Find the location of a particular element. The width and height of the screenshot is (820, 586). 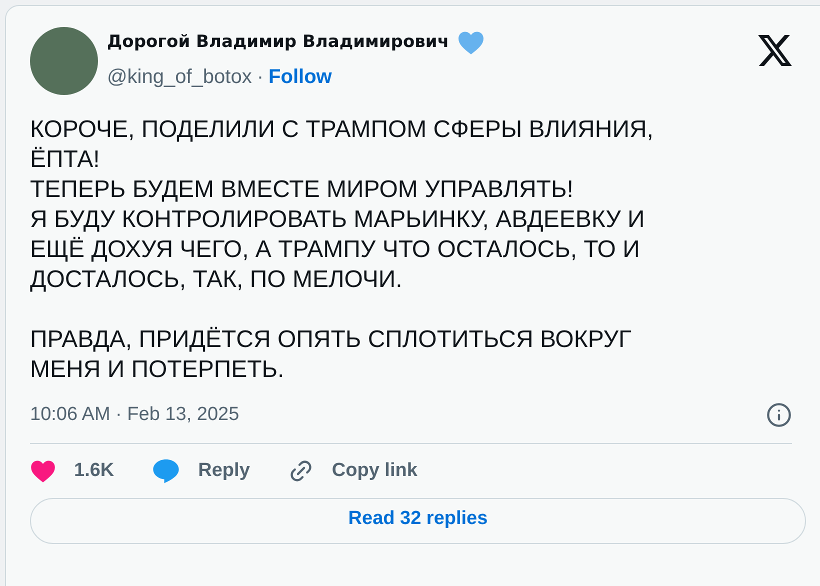

x-logo-icon is located at coordinates (775, 50).